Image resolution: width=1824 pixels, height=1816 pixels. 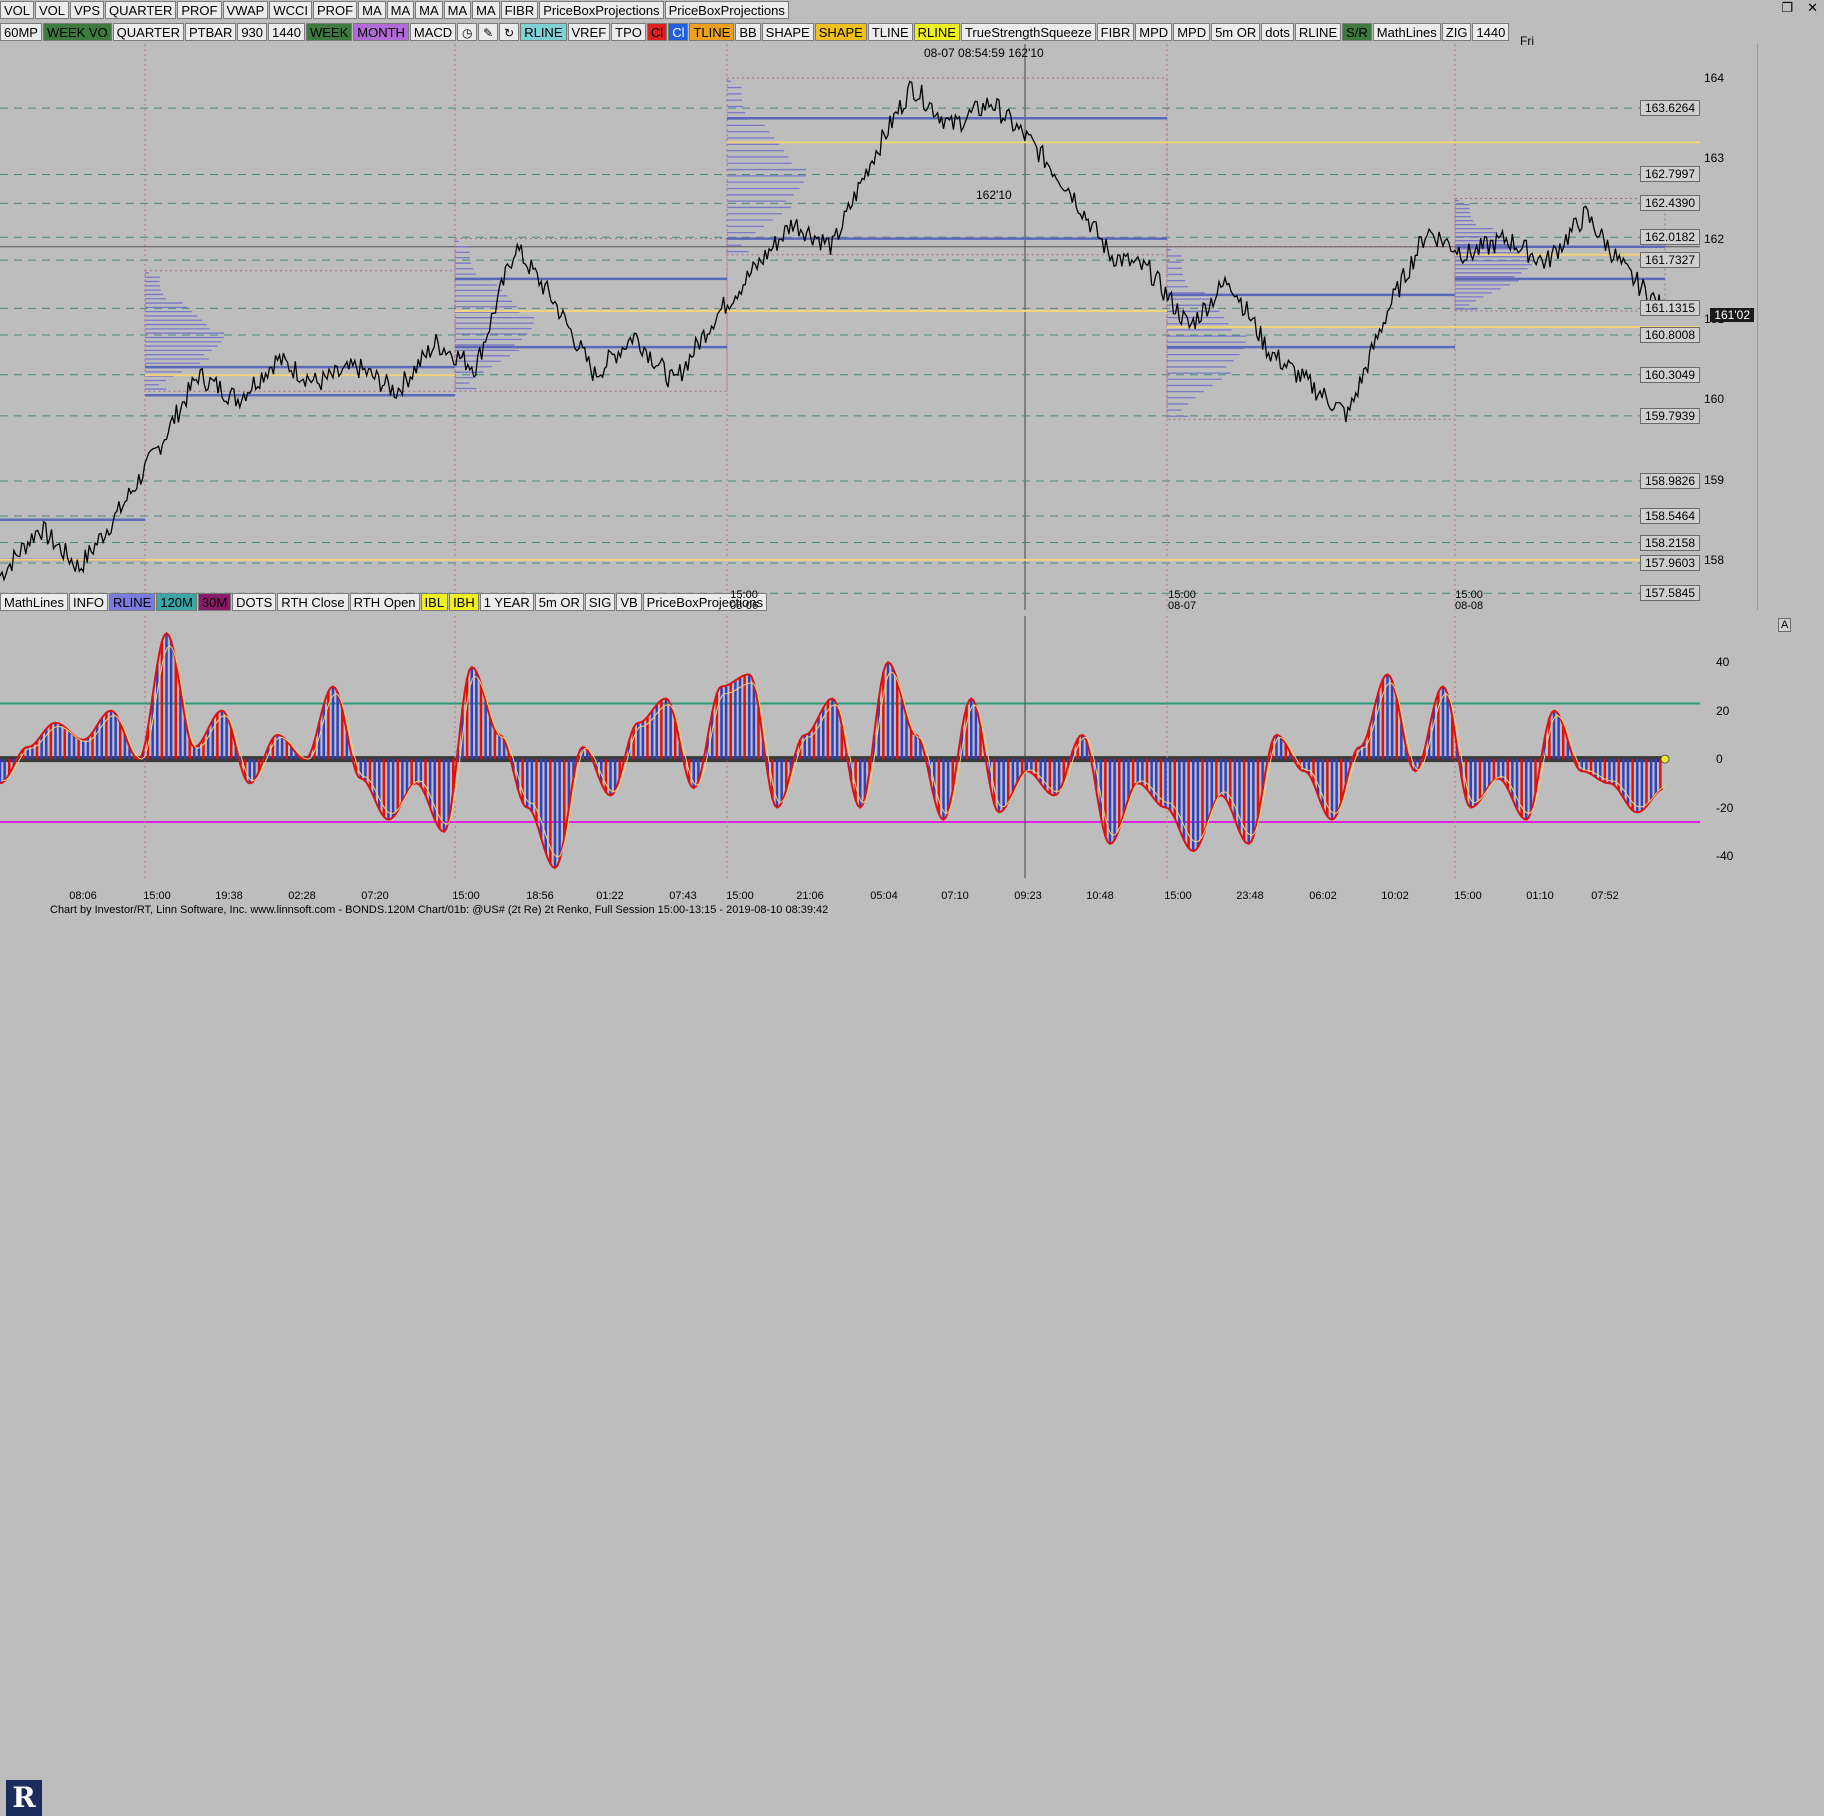 I want to click on crosshair-label: 08-07 08:54:59 162'10, so click(x=984, y=53).